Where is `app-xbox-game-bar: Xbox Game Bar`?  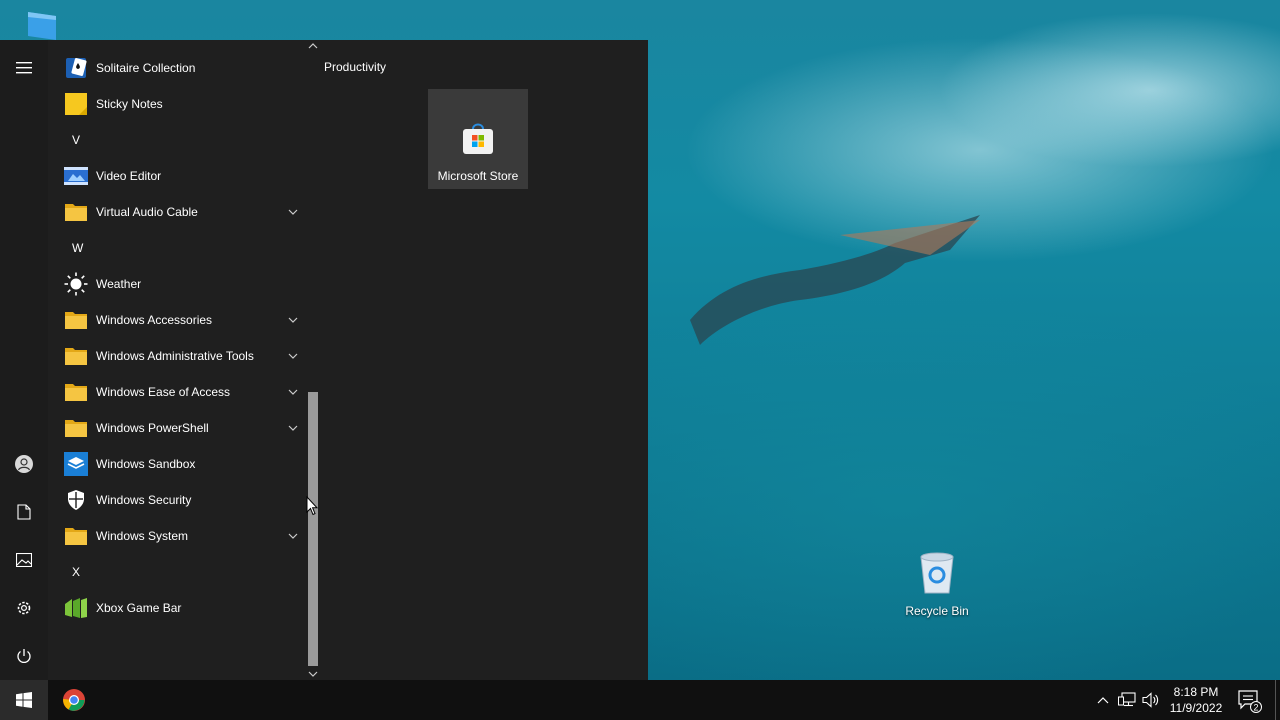
app-xbox-game-bar: Xbox Game Bar is located at coordinates (177, 608).